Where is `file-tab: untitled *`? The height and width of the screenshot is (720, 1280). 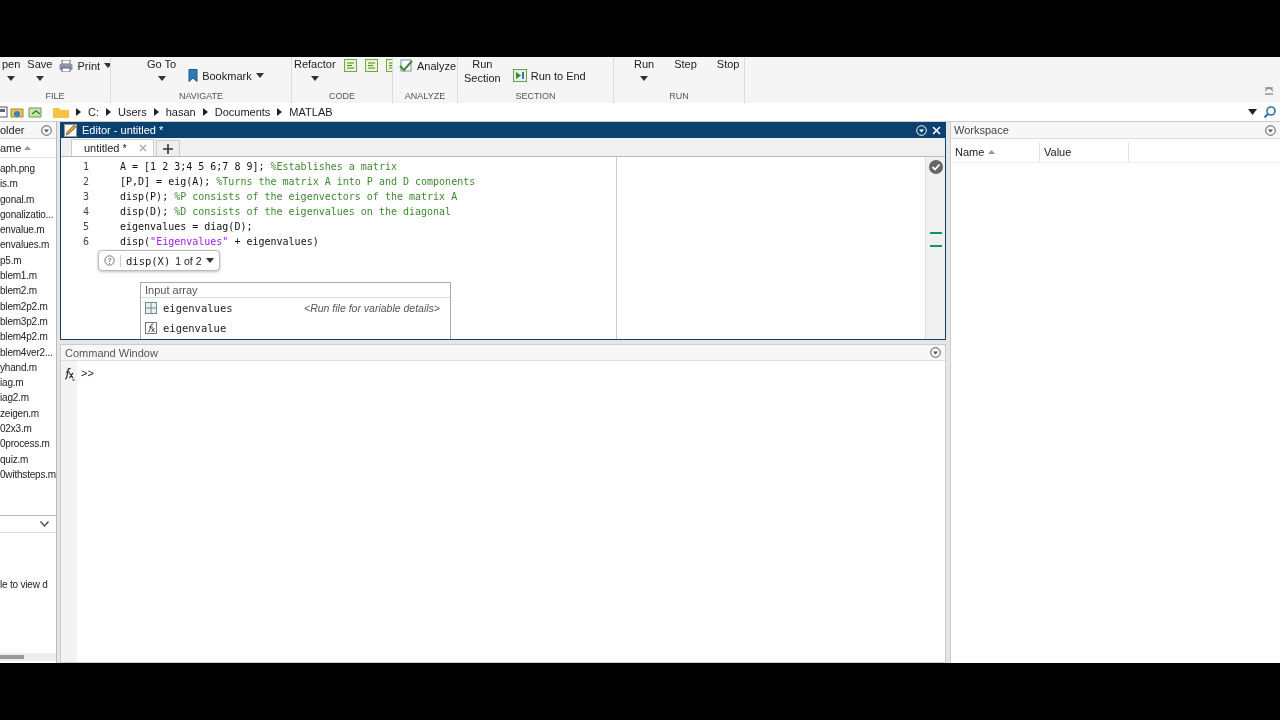 file-tab: untitled * is located at coordinates (112, 147).